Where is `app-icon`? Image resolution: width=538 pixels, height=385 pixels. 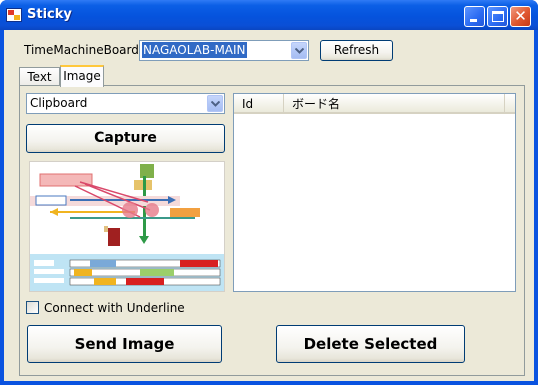 app-icon is located at coordinates (14, 15).